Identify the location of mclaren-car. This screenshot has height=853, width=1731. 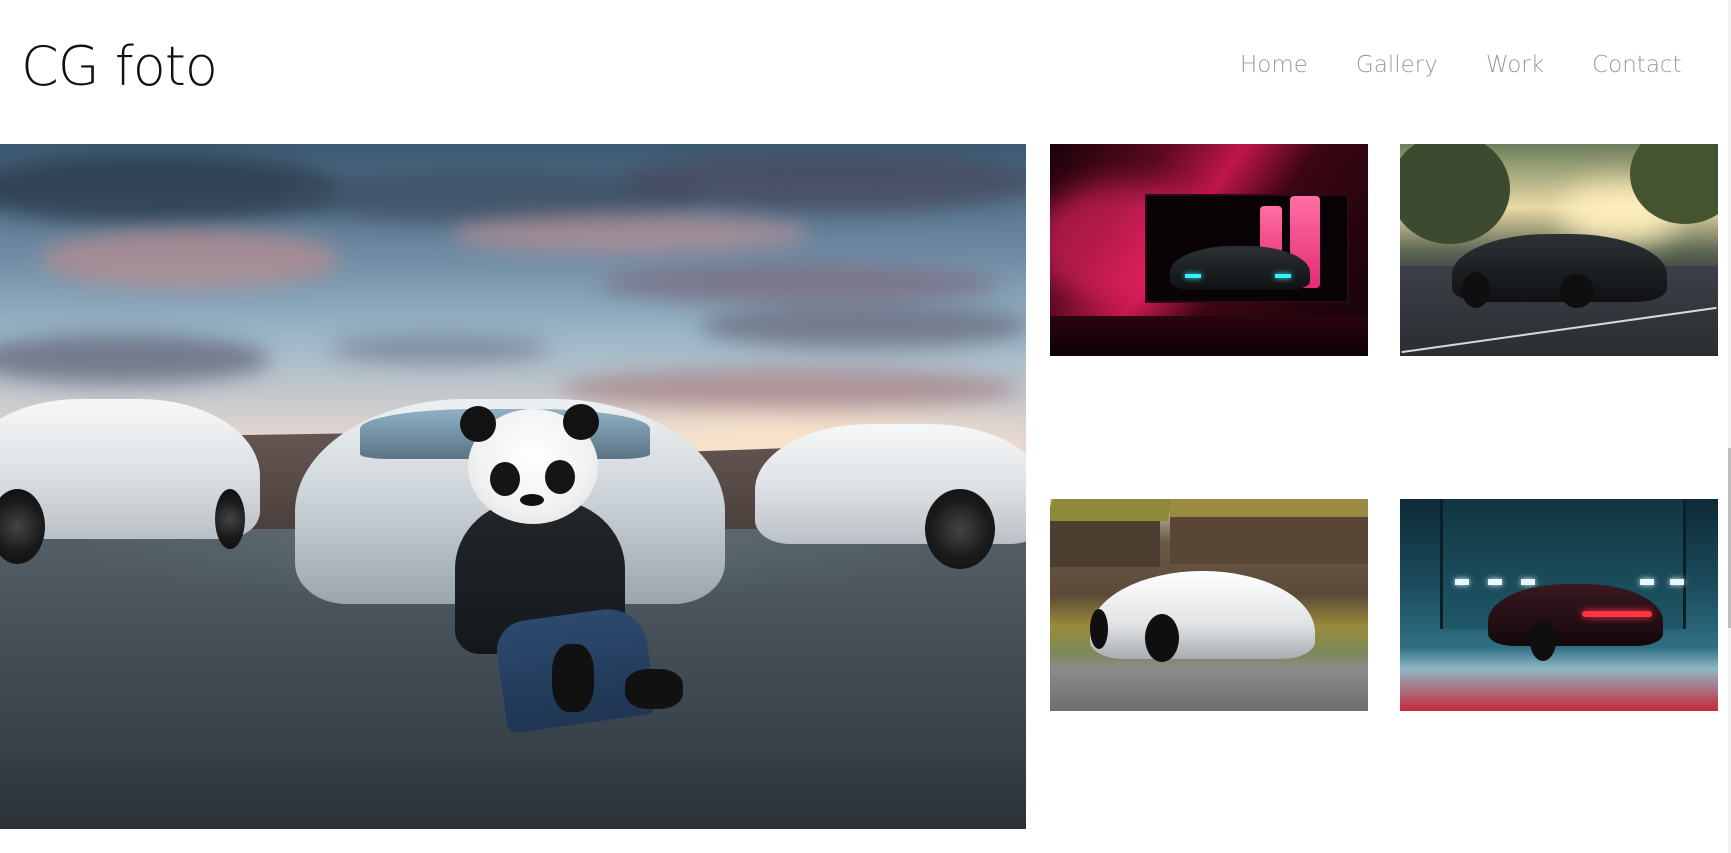
(1202, 615).